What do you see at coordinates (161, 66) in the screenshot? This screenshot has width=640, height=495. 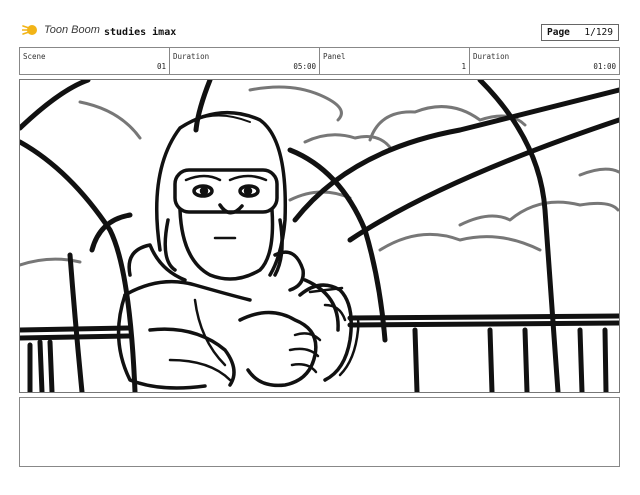 I see `scene-value: 01` at bounding box center [161, 66].